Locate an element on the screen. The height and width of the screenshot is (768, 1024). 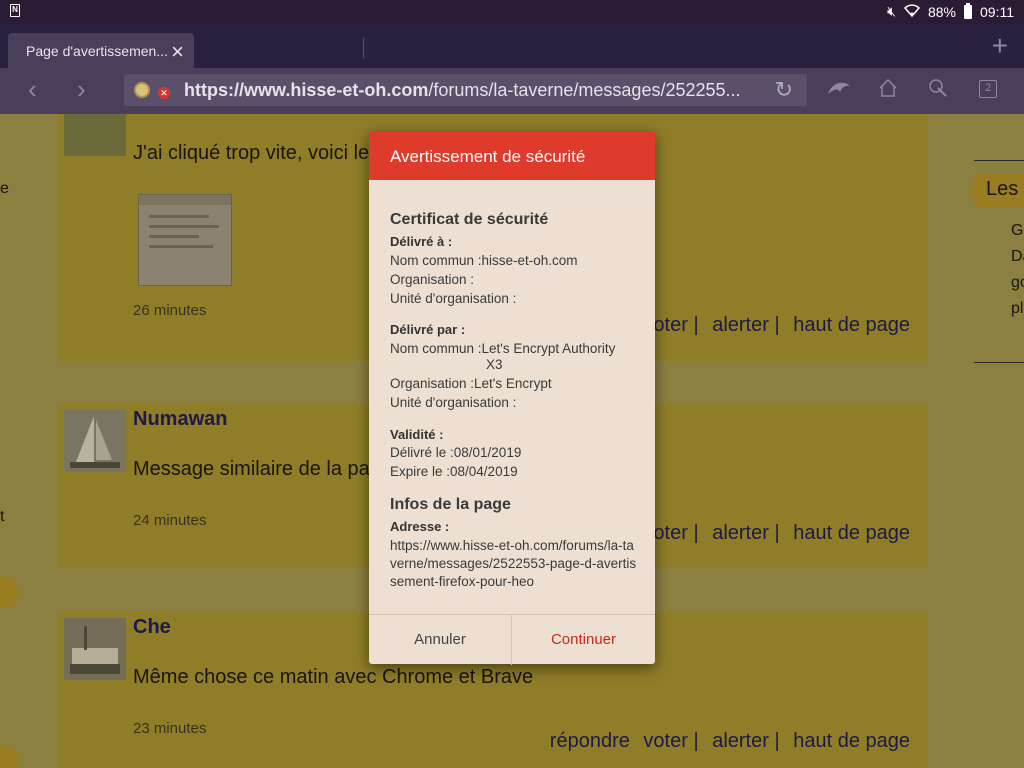
forward-icon: › is located at coordinates (81, 89).